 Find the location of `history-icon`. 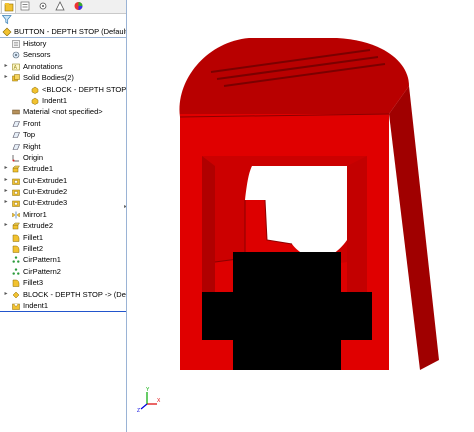

history-icon is located at coordinates (16, 44).